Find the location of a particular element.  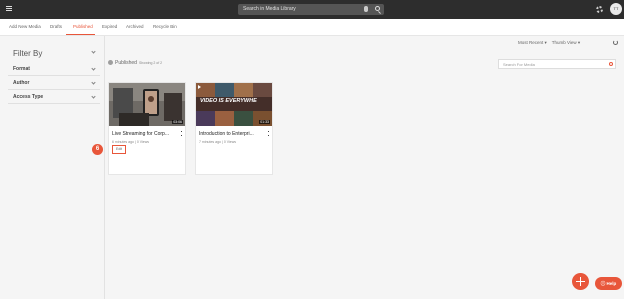

tab-drafts: Drafts is located at coordinates (56, 26).